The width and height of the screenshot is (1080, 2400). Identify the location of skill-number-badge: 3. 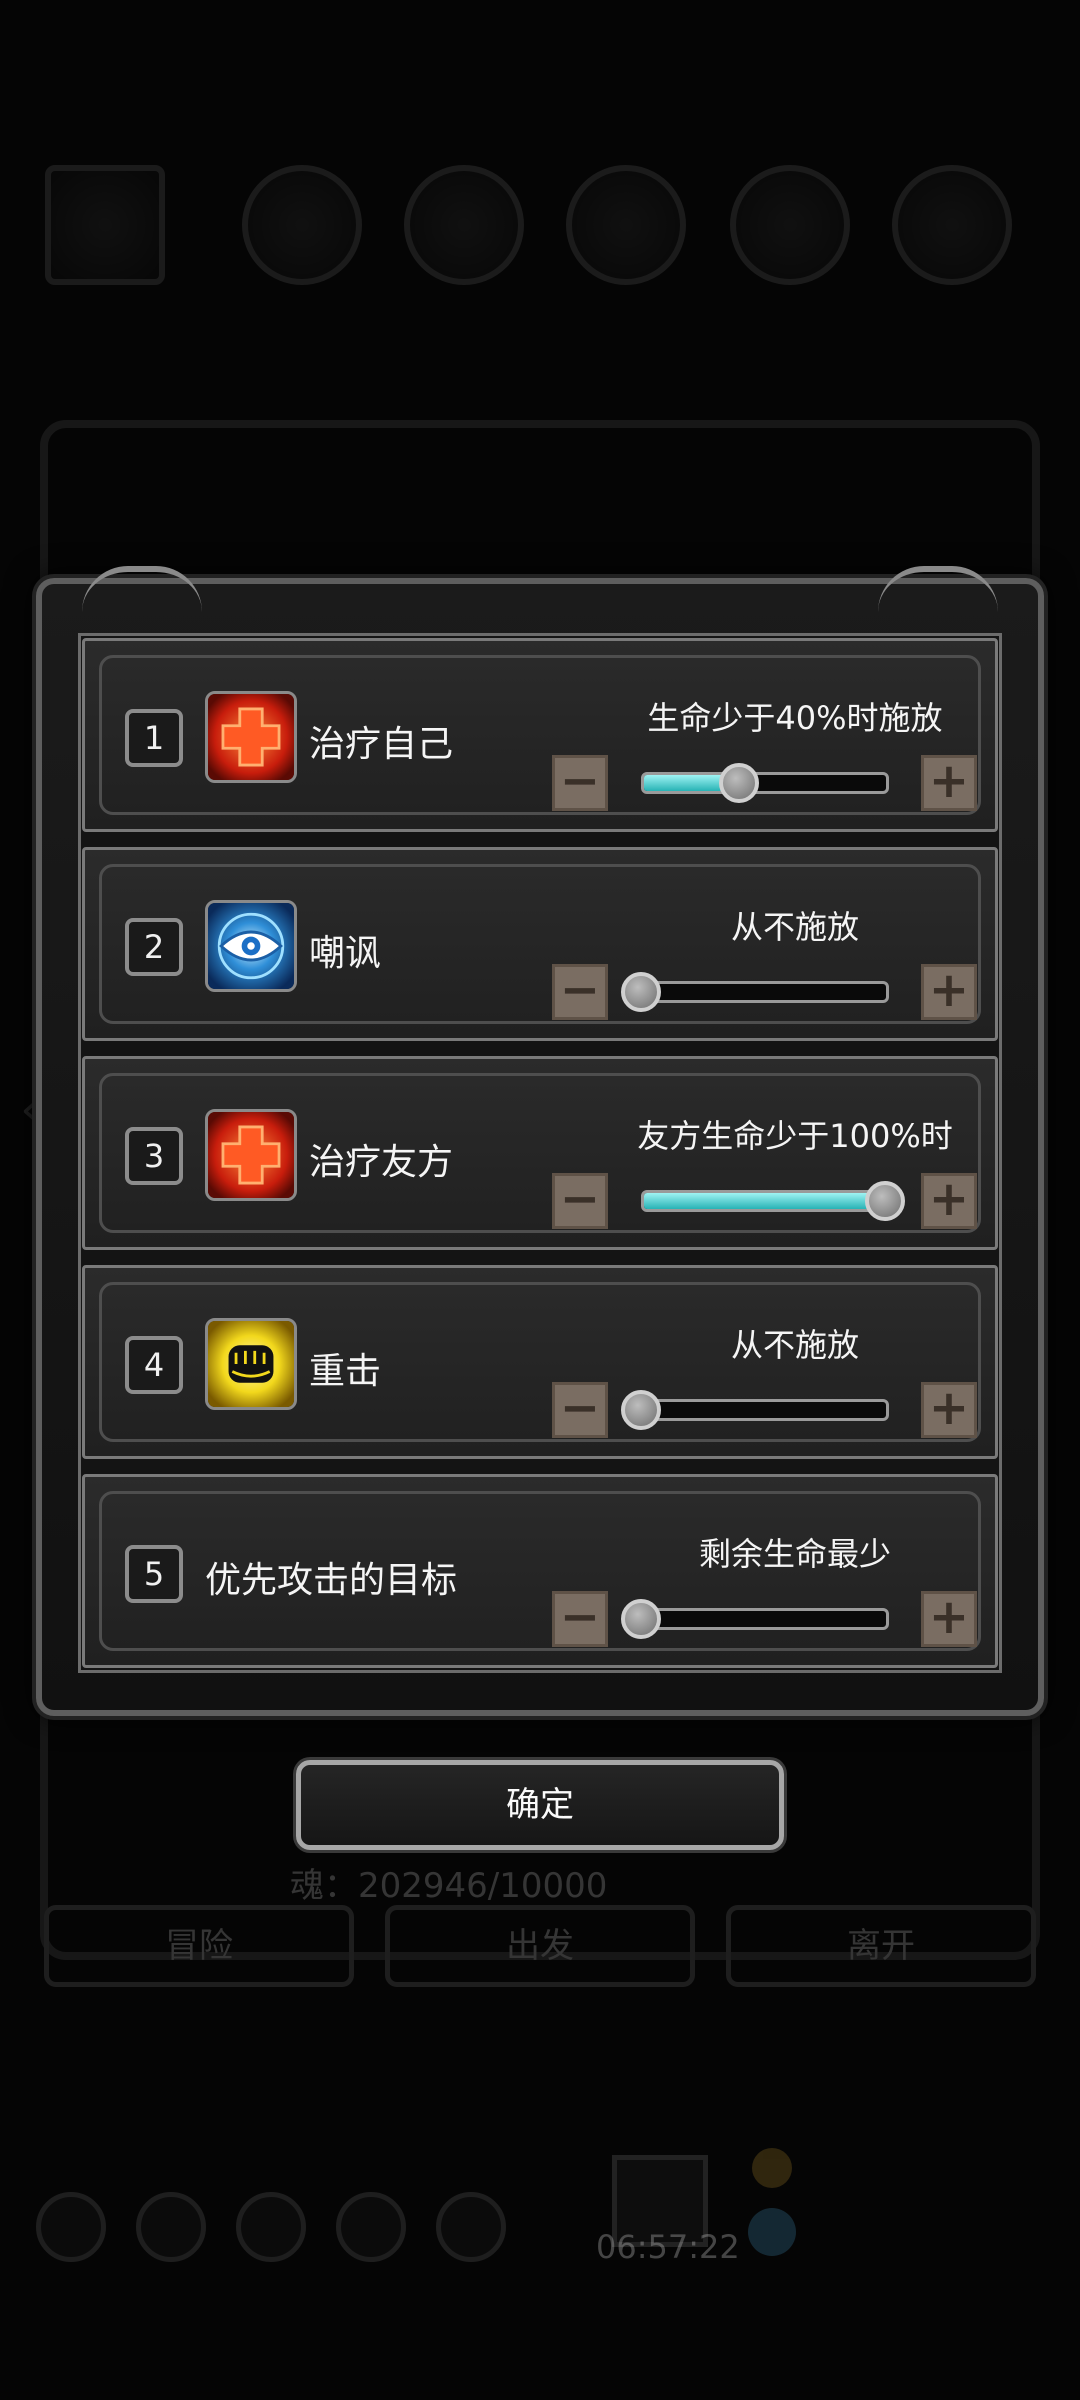
(154, 1156).